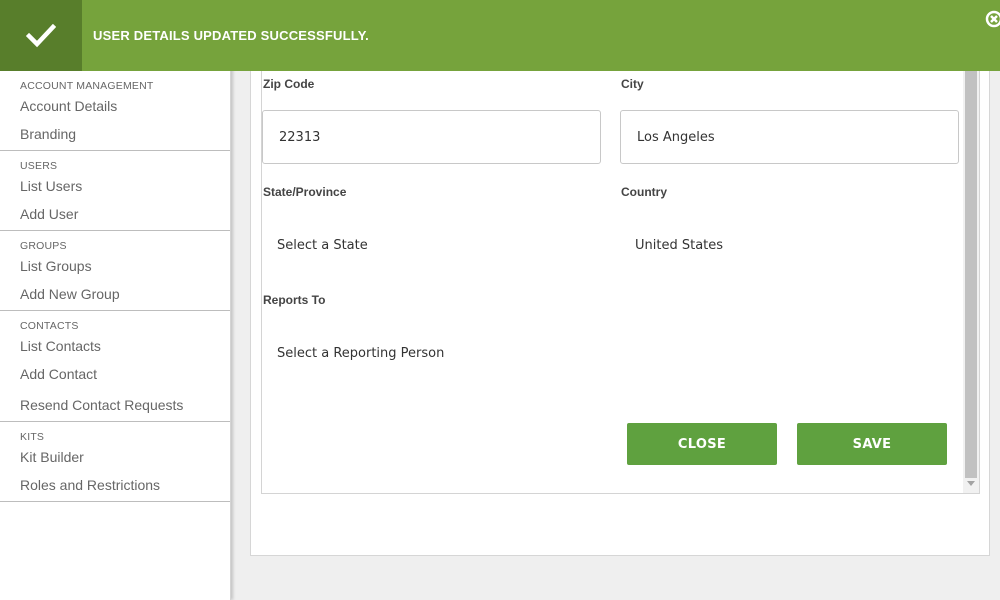  I want to click on city-label: City, so click(632, 84).